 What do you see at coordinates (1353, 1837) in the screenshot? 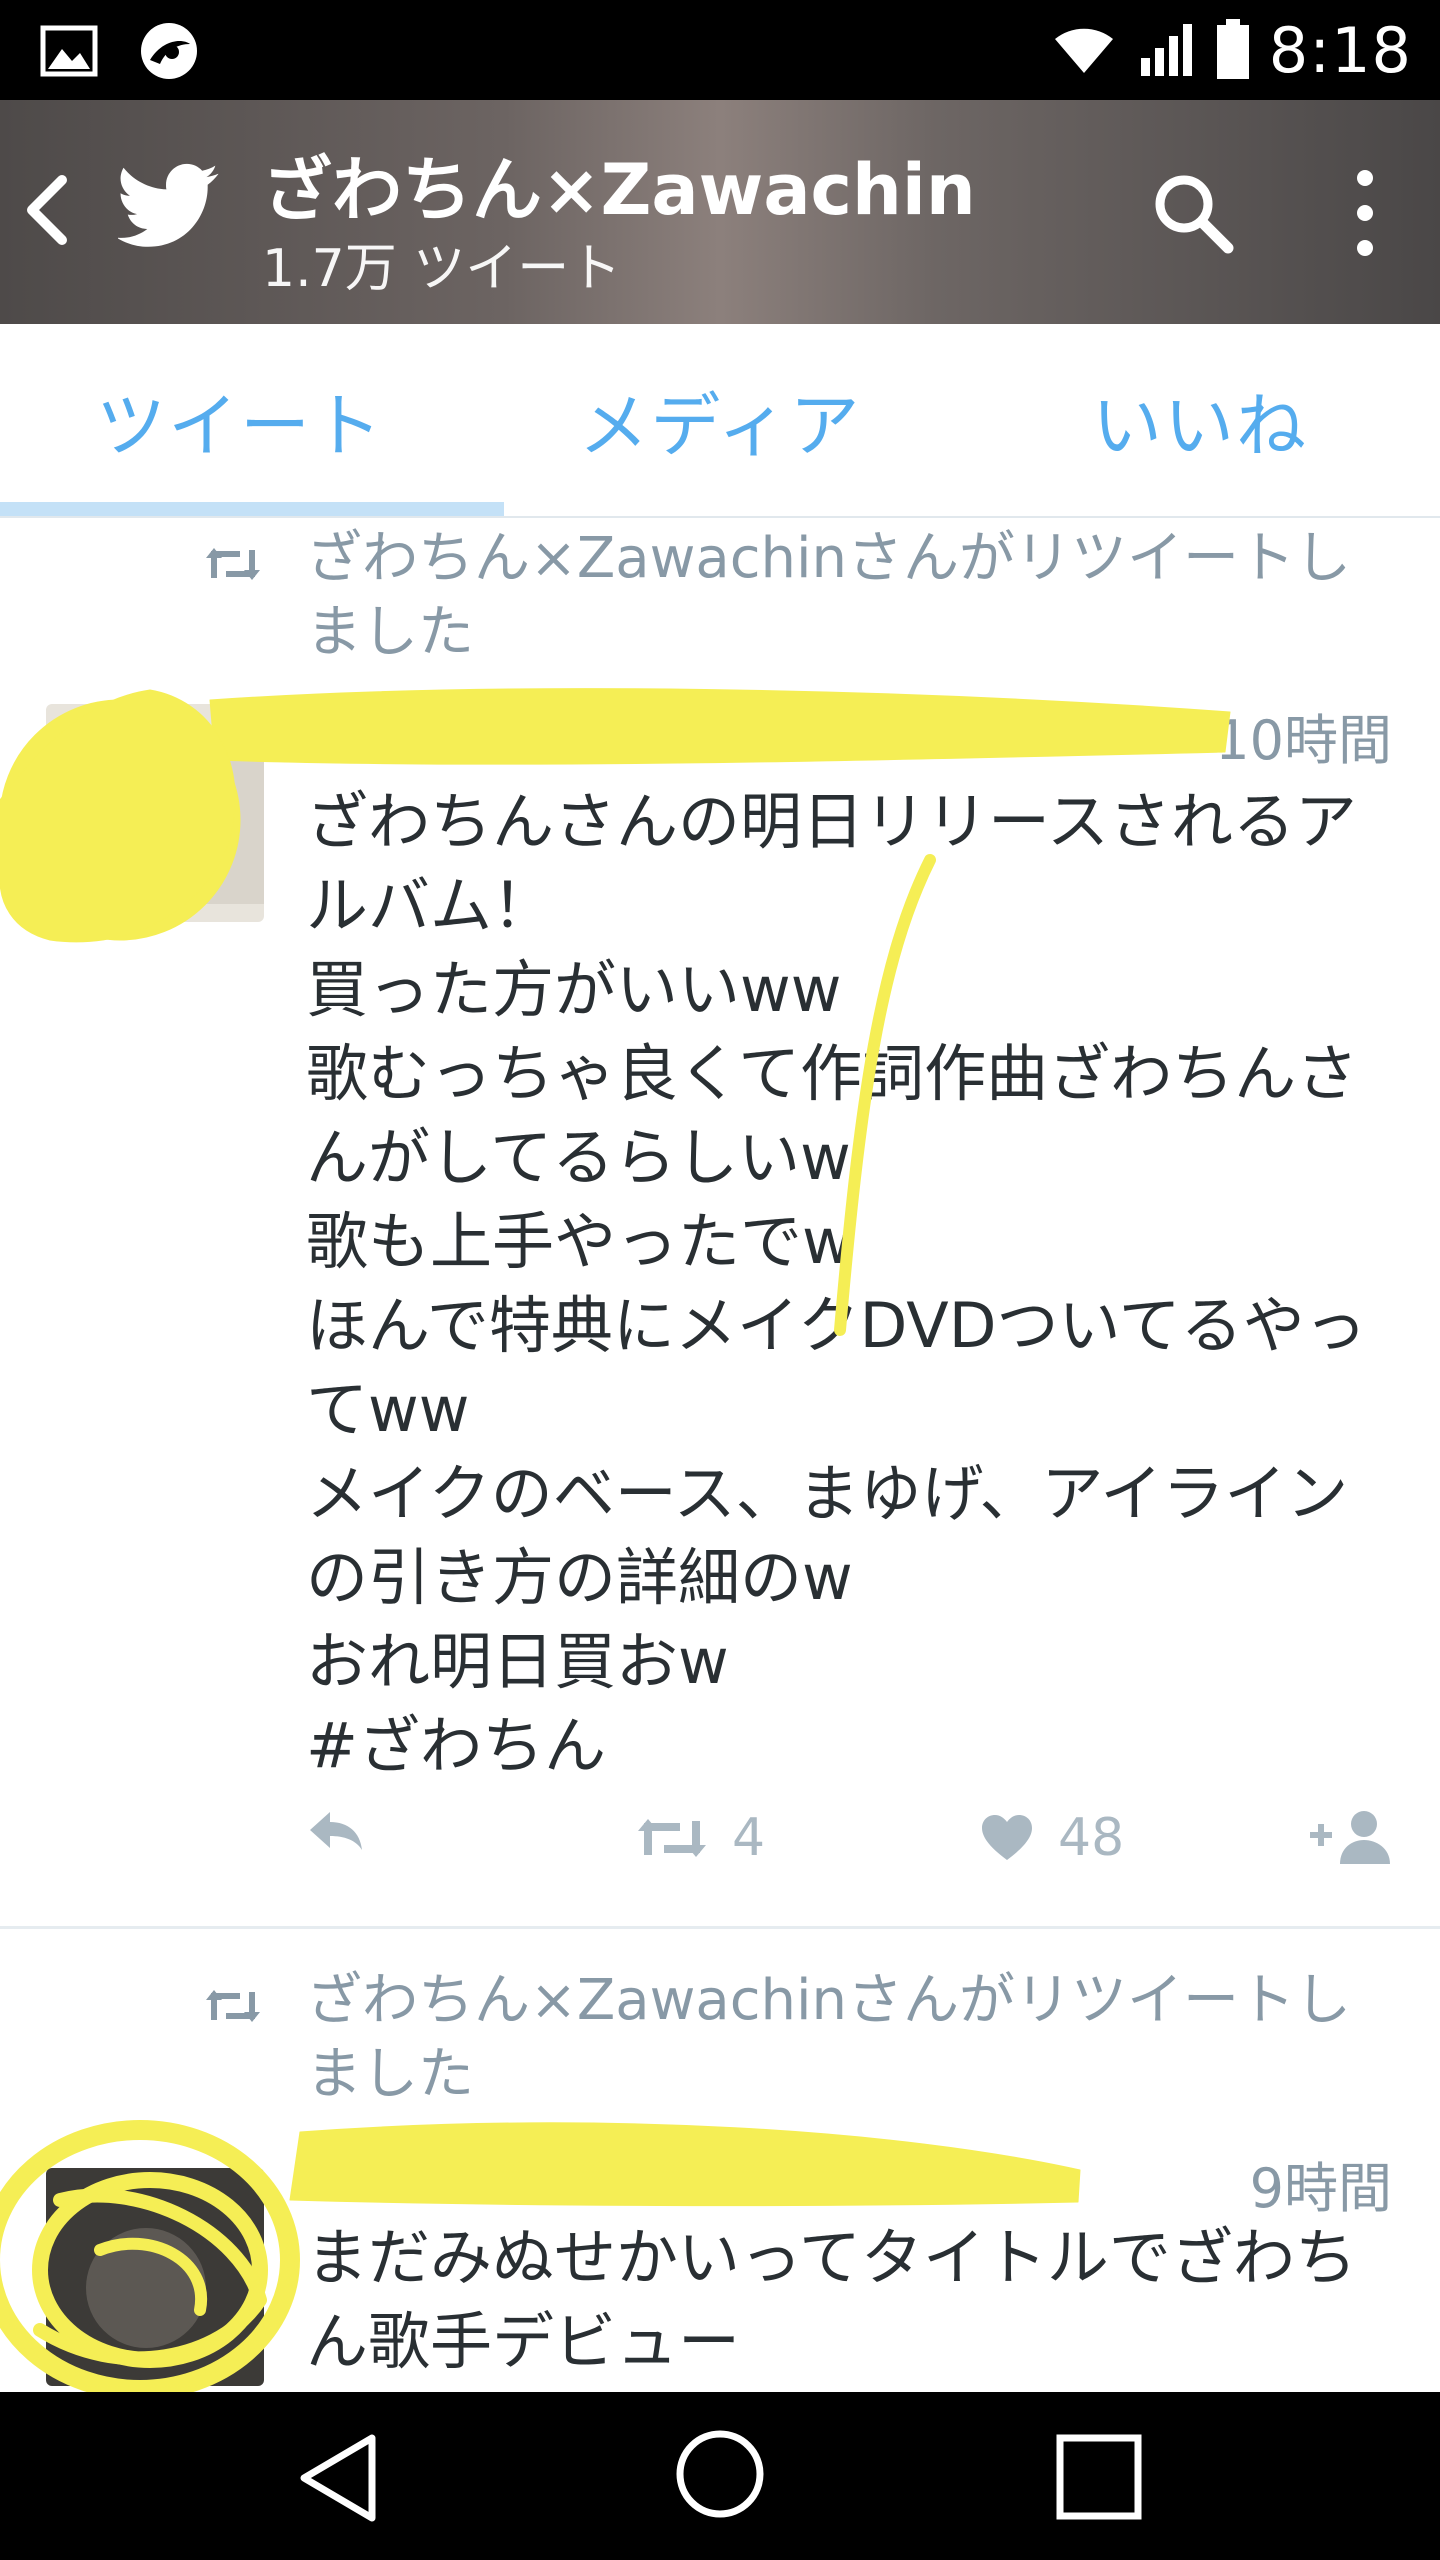
I see `follow-user-icon` at bounding box center [1353, 1837].